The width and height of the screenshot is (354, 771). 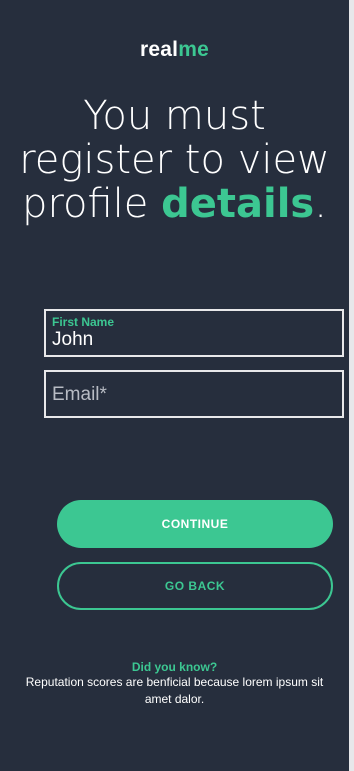 I want to click on logo-accent: me, so click(x=193, y=49).